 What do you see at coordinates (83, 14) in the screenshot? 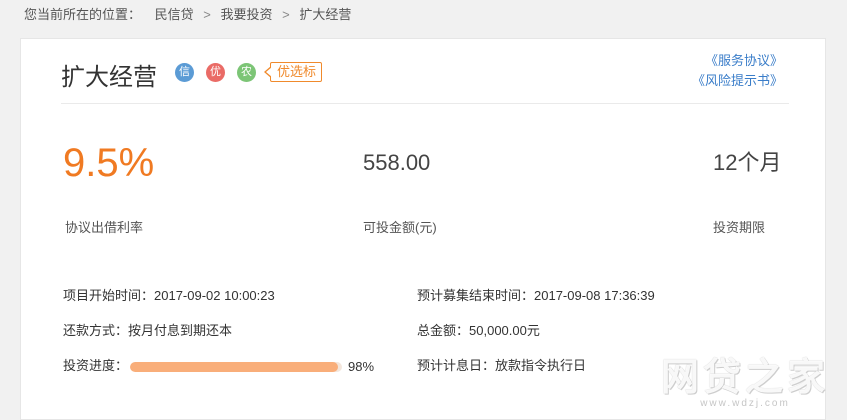
I see `breadcrumb-prefix: 您当前所在的位置：` at bounding box center [83, 14].